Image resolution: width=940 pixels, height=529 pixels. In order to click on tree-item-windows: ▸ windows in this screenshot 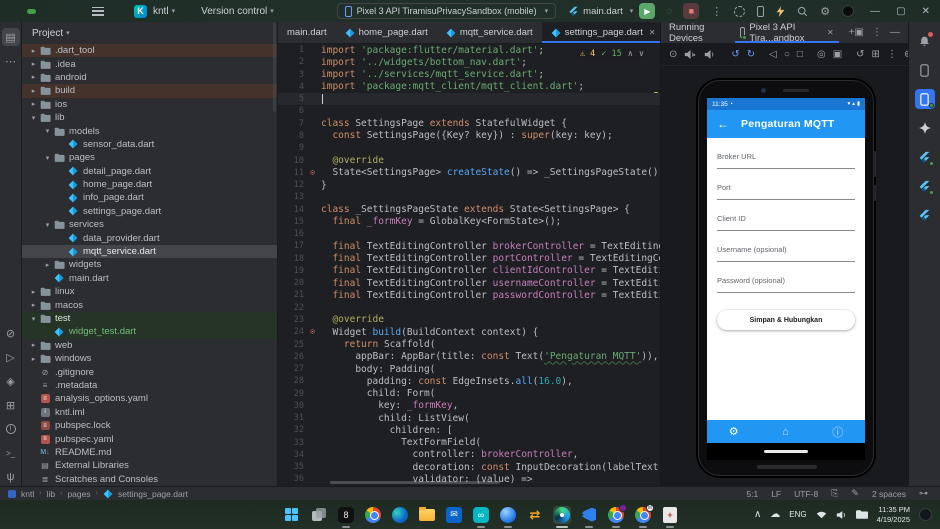, I will do `click(149, 358)`.